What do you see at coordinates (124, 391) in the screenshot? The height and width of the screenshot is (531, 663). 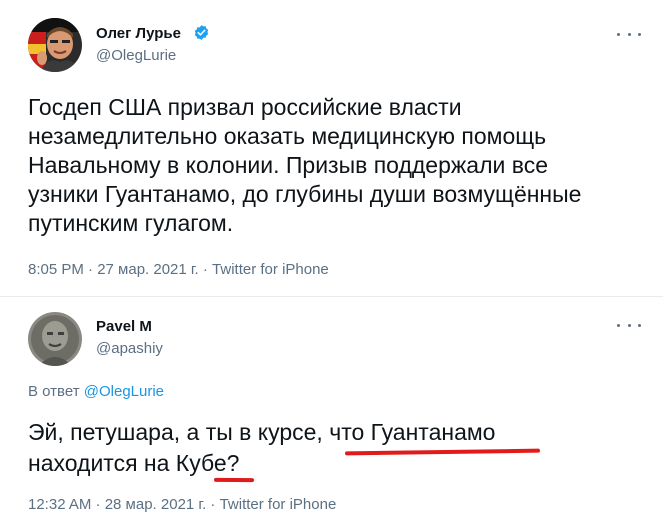 I see `reply-to-link: @OlegLurie` at bounding box center [124, 391].